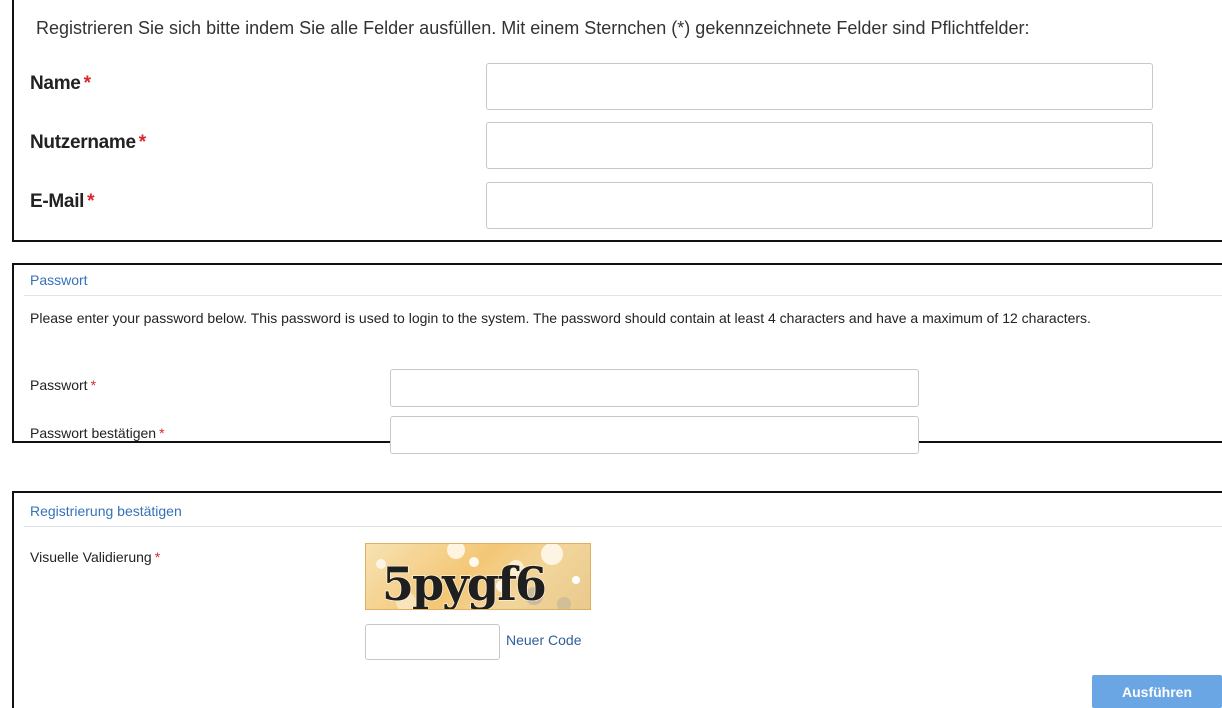 The width and height of the screenshot is (1222, 708). I want to click on captcha-graphic: 5pygf6, so click(478, 577).